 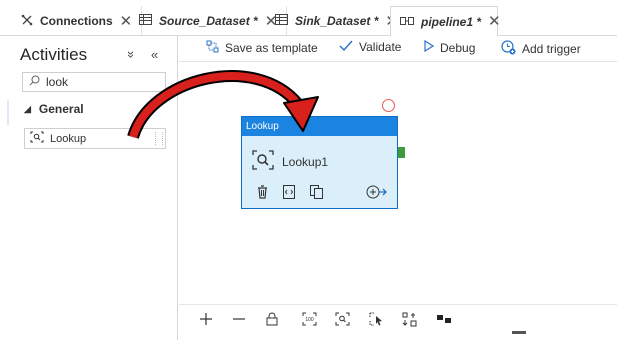 I want to click on svg-text: 100, so click(x=309, y=320).